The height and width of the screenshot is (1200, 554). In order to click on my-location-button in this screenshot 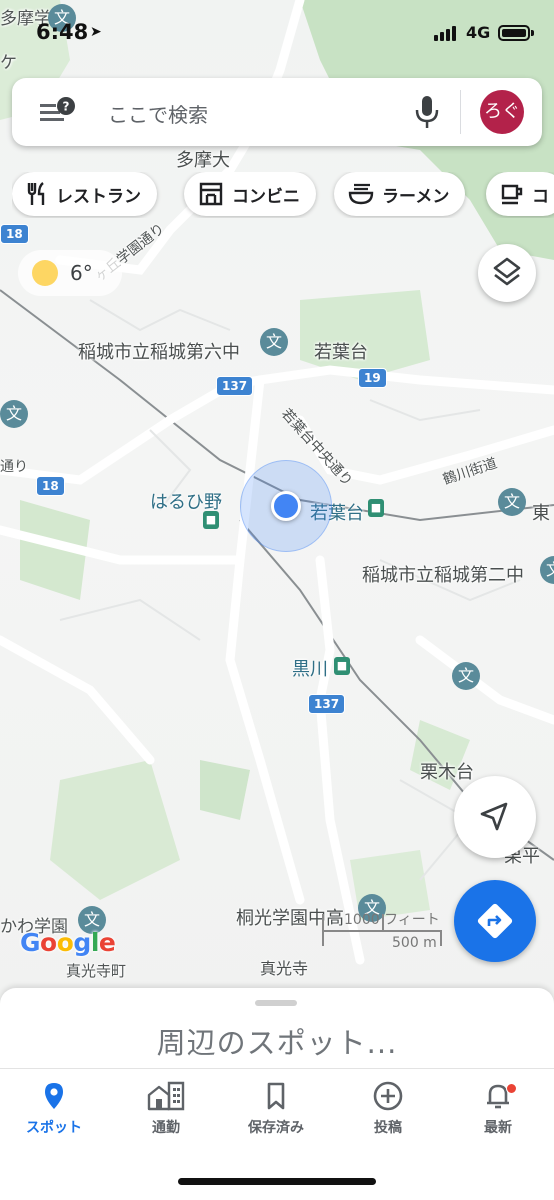, I will do `click(495, 817)`.